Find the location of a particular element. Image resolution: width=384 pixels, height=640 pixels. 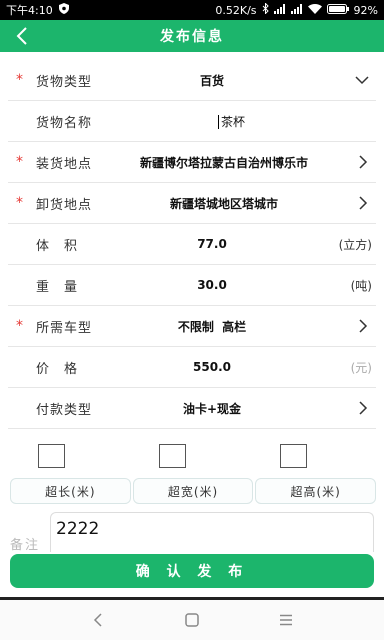

payment-label: 付款类型 is located at coordinates (64, 410).